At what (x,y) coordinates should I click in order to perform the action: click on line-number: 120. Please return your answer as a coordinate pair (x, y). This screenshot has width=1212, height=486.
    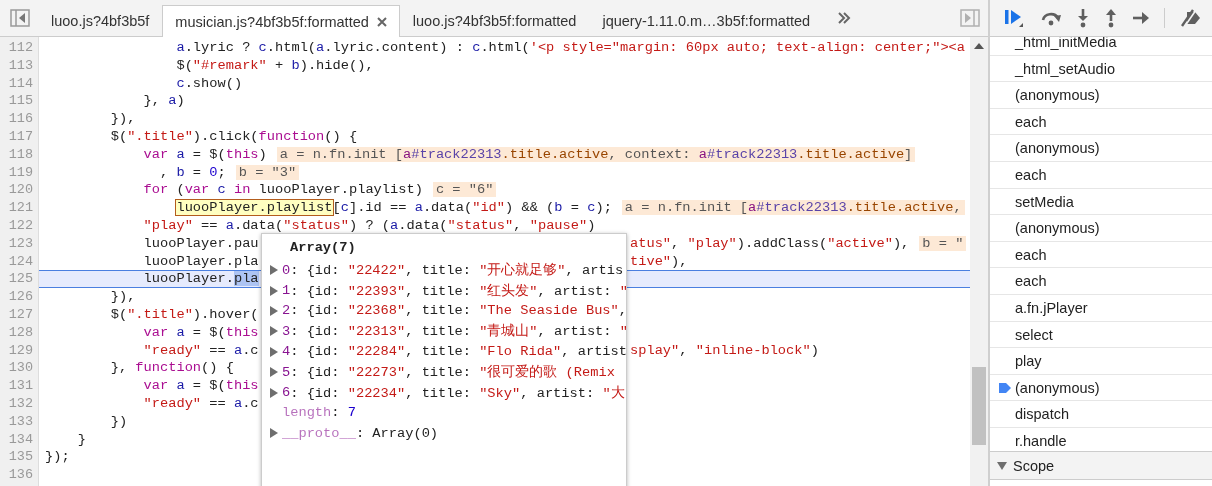
    Looking at the image, I should click on (20, 190).